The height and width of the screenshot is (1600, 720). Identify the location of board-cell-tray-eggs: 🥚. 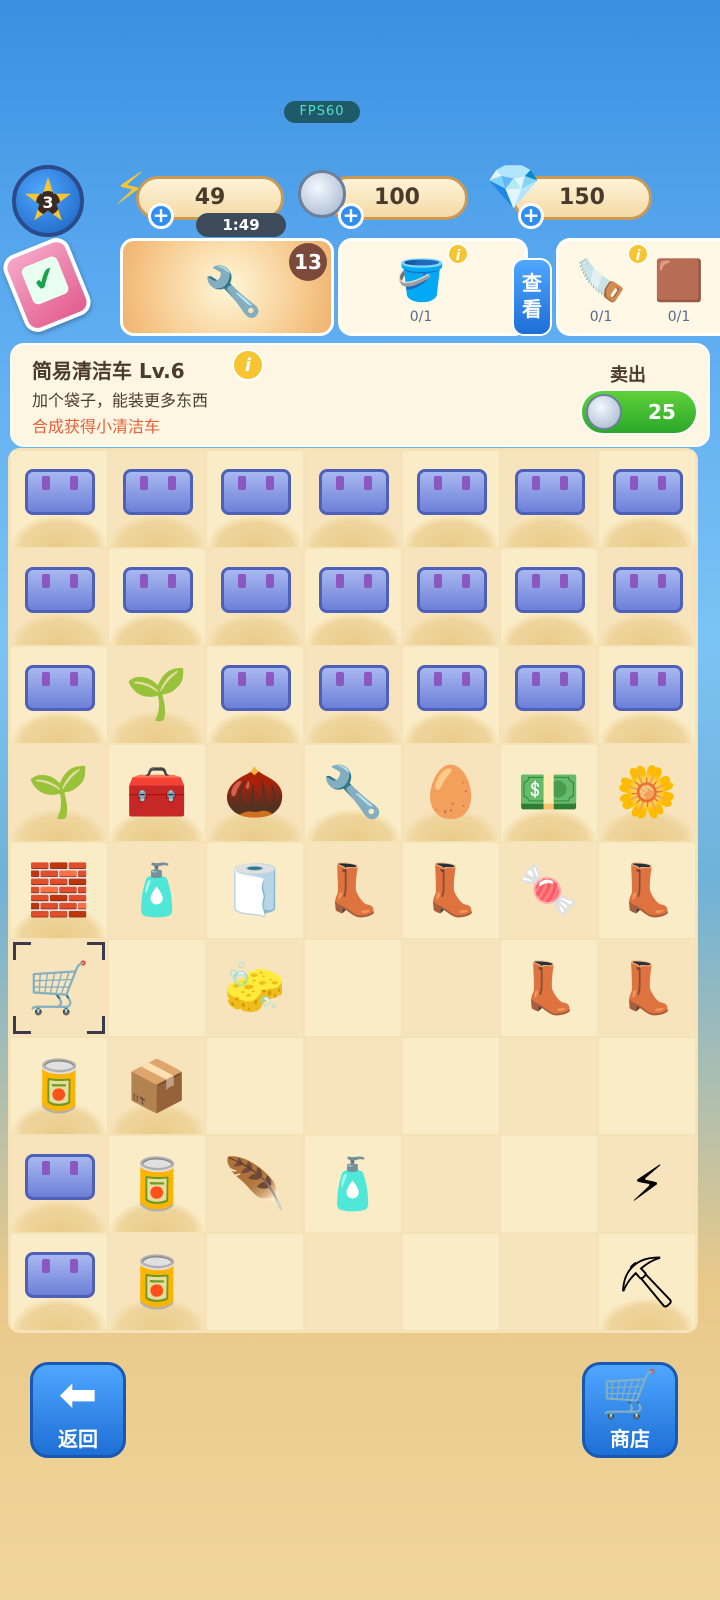
(451, 792).